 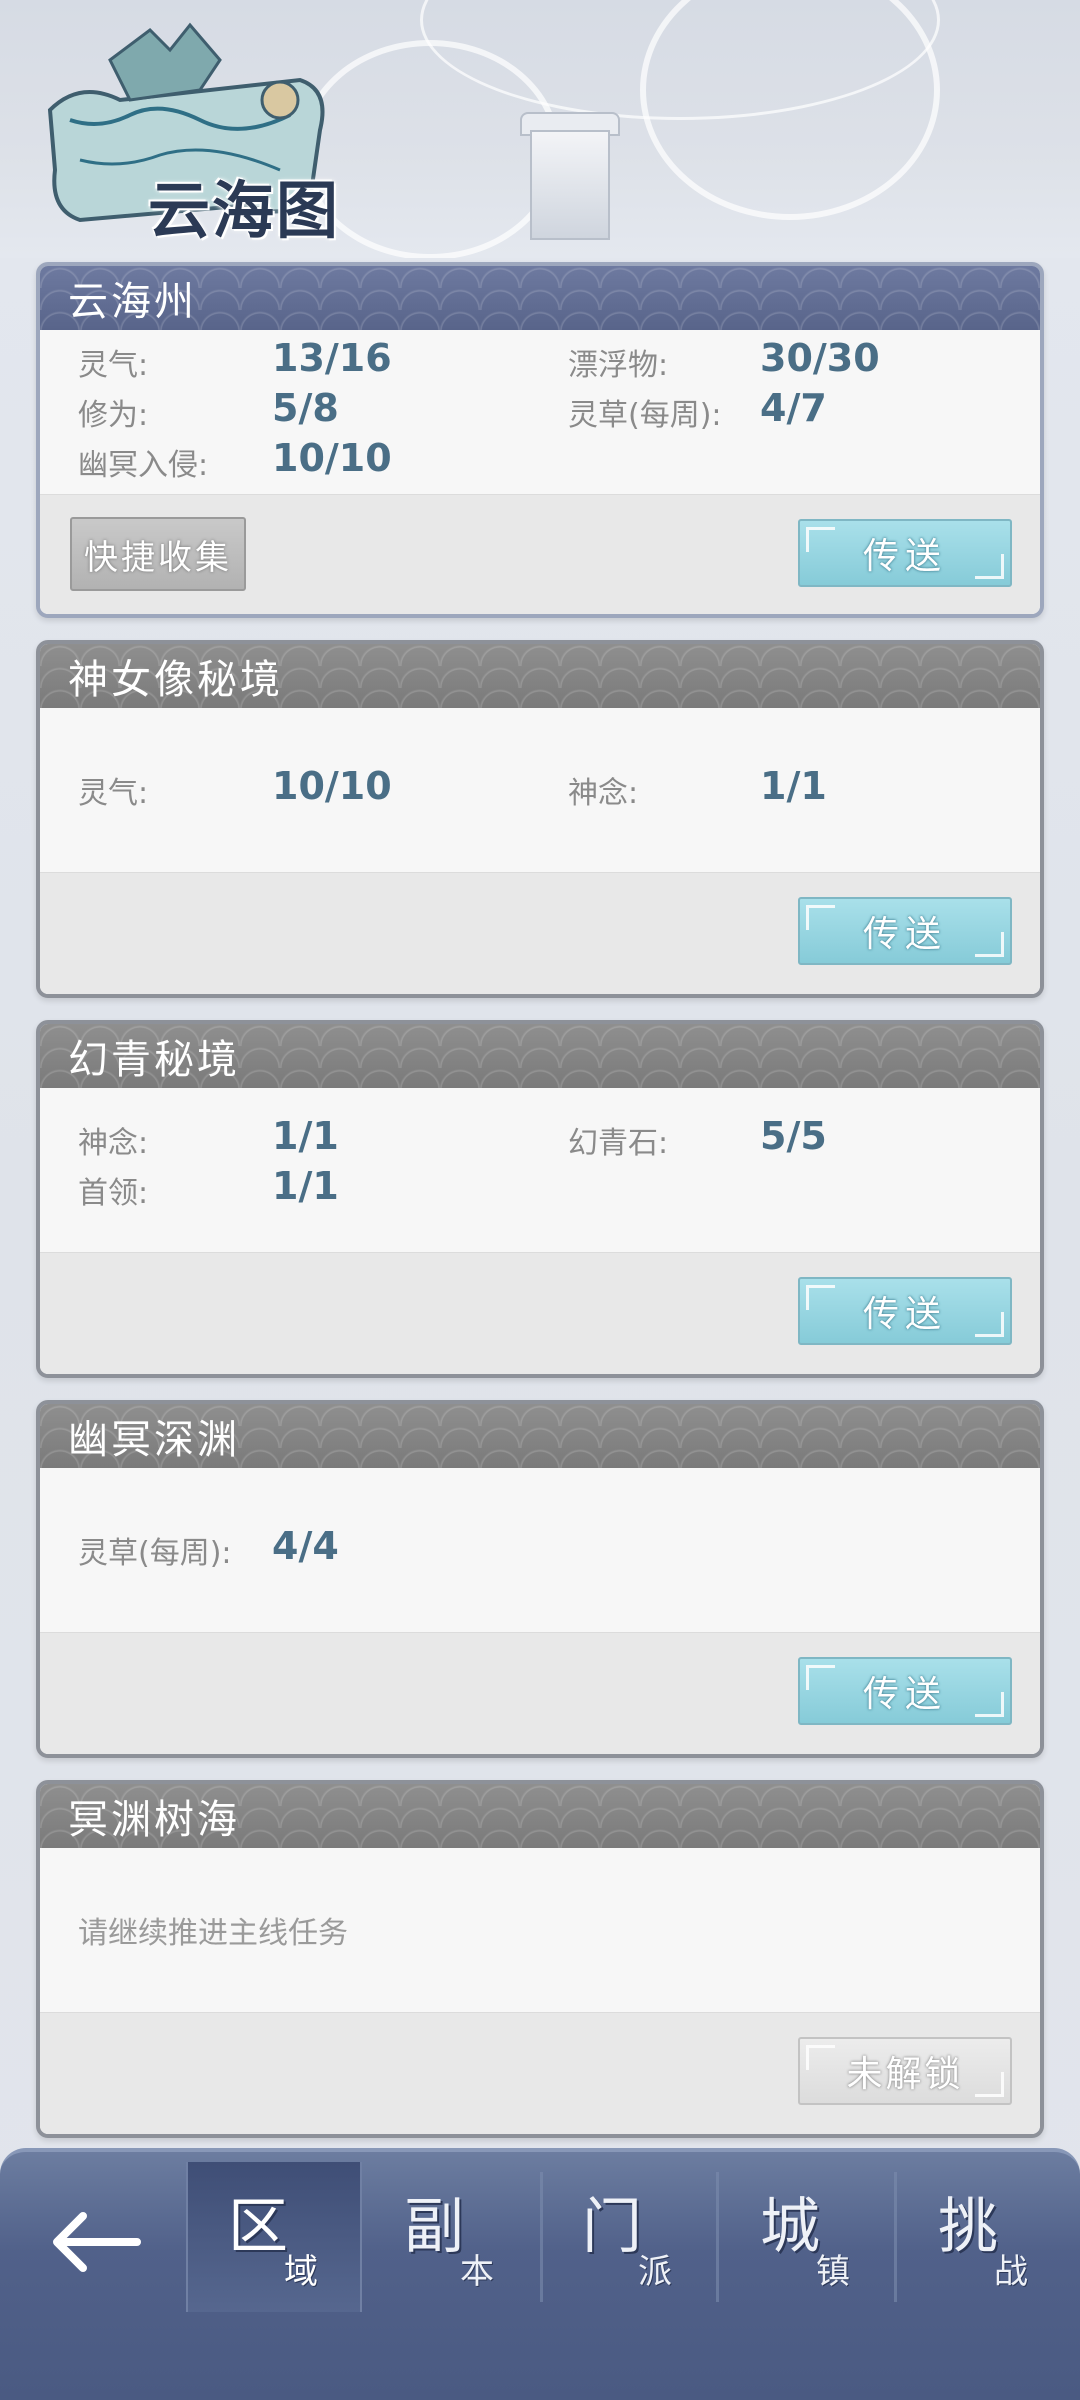 I want to click on region-title: 幽冥深渊, so click(x=154, y=1440).